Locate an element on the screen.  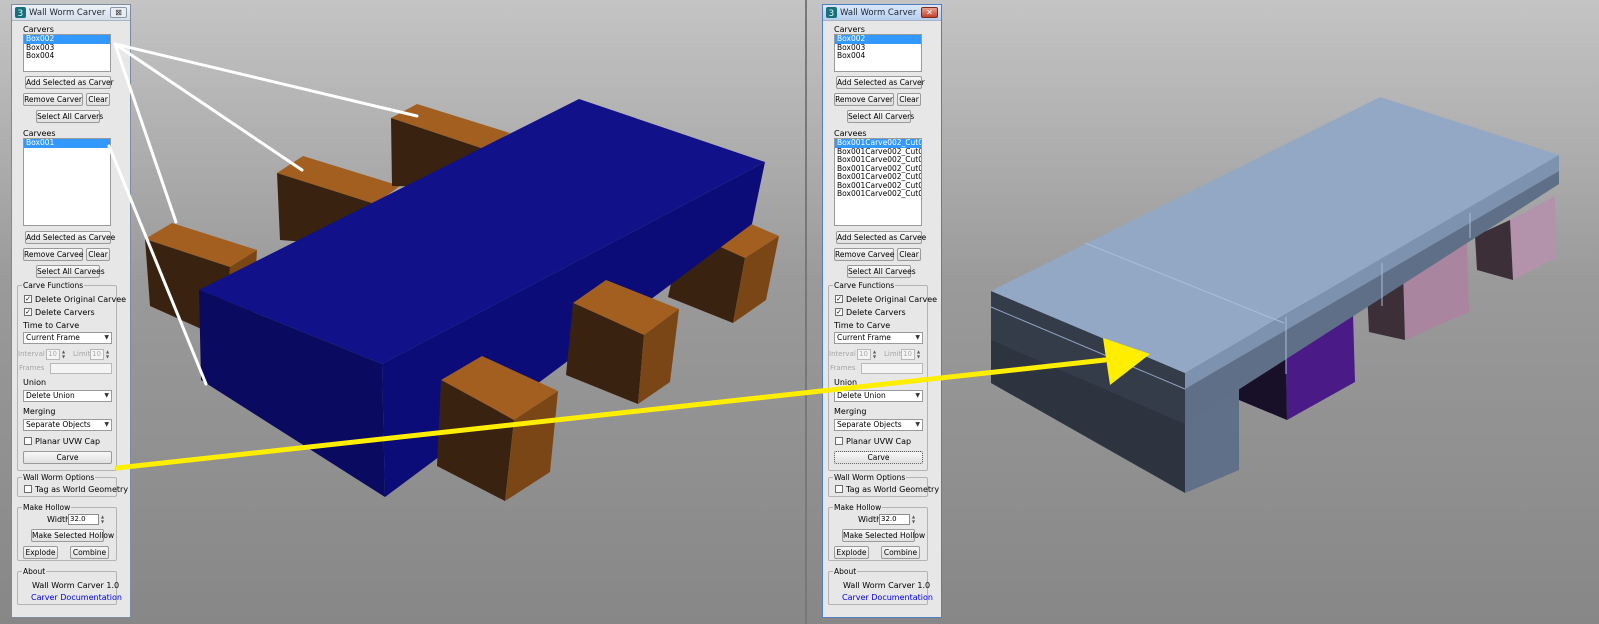
version-text: Wall Worm Carver 1.0 is located at coordinates (76, 585).